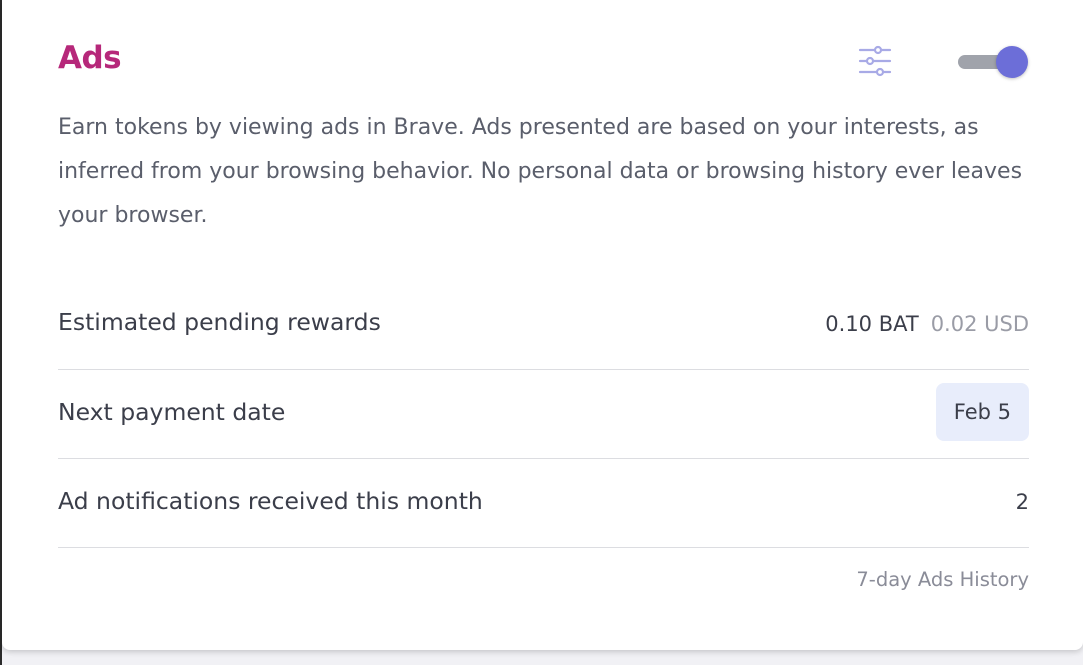 The height and width of the screenshot is (665, 1083). Describe the element at coordinates (872, 324) in the screenshot. I see `bat-amount: 0.10 BAT` at that location.